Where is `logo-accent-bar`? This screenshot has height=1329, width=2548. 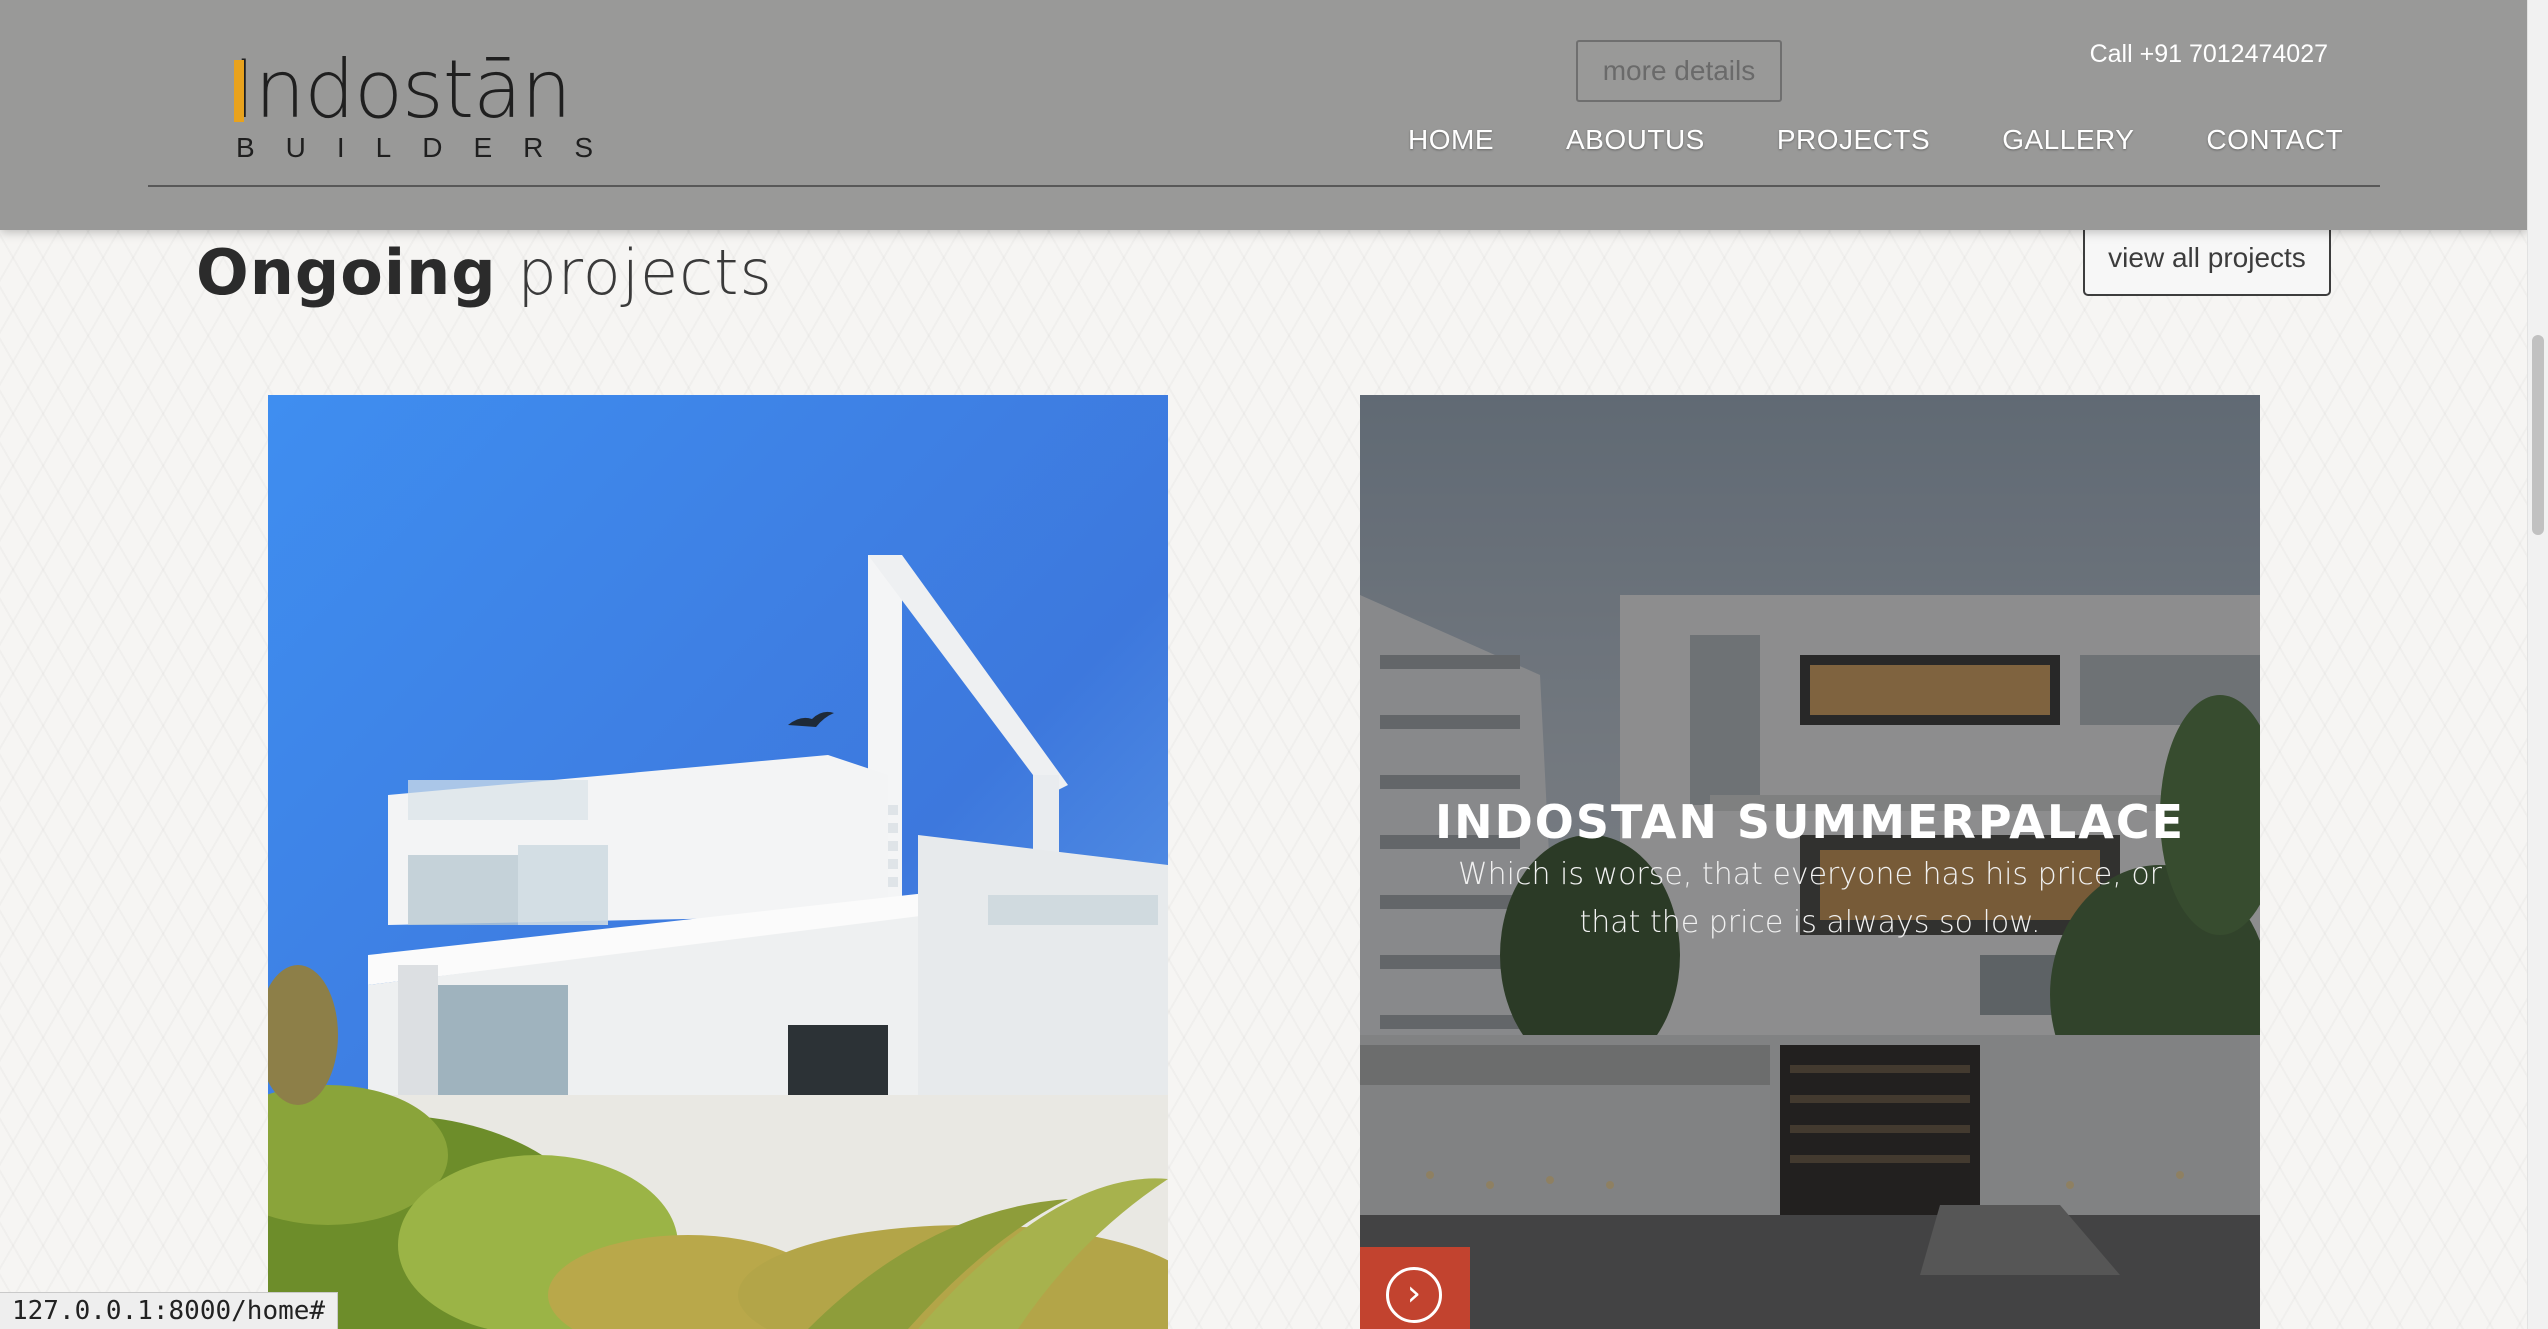 logo-accent-bar is located at coordinates (239, 91).